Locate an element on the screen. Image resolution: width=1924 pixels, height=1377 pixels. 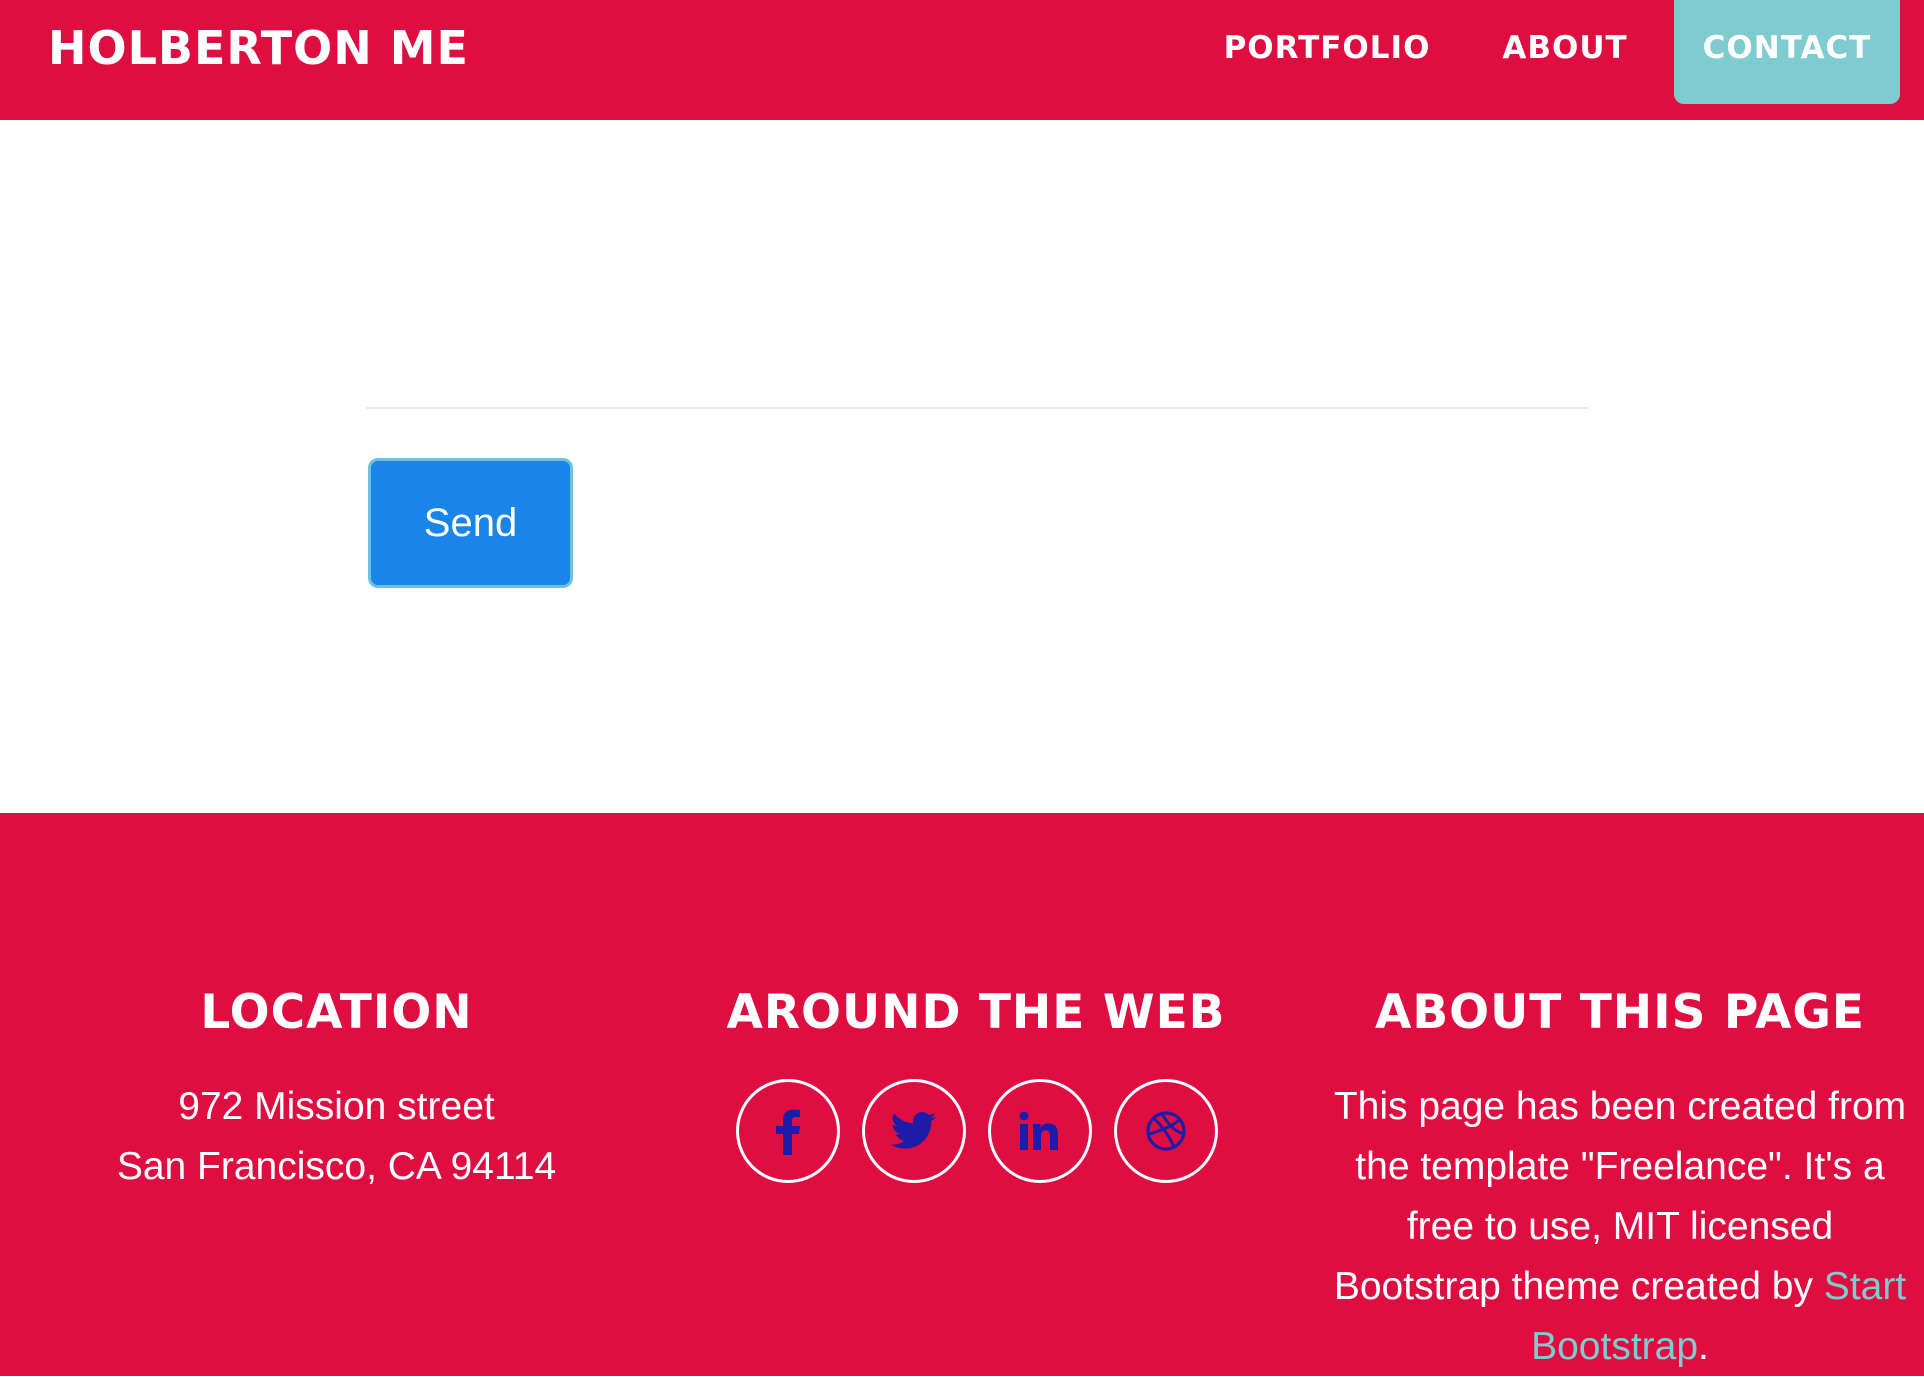
around-the-web-heading: AROUND THE WEB is located at coordinates (976, 1012).